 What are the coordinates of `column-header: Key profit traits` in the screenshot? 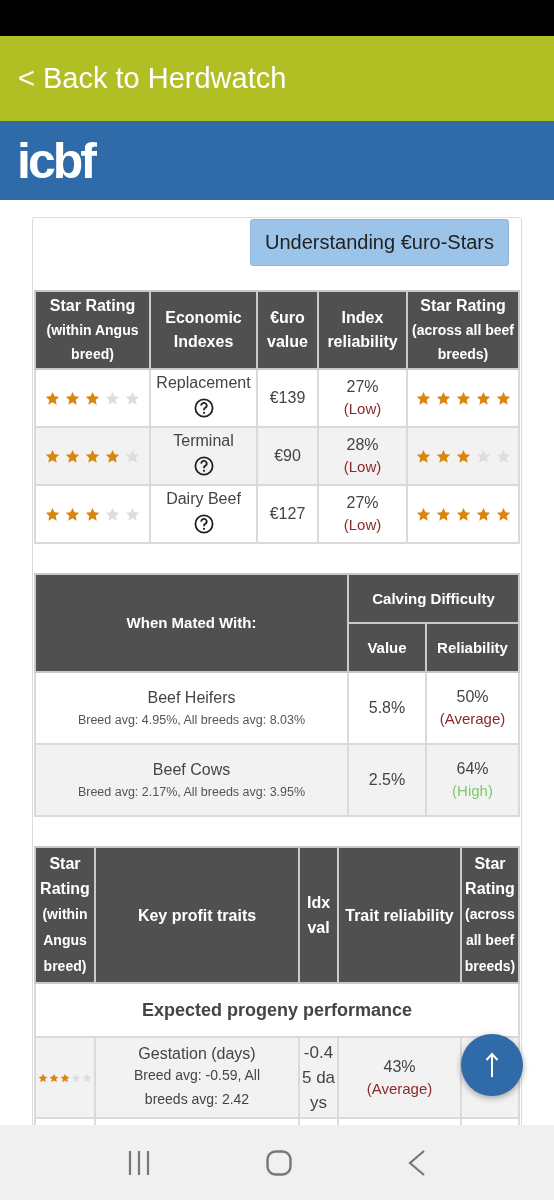 It's located at (197, 915).